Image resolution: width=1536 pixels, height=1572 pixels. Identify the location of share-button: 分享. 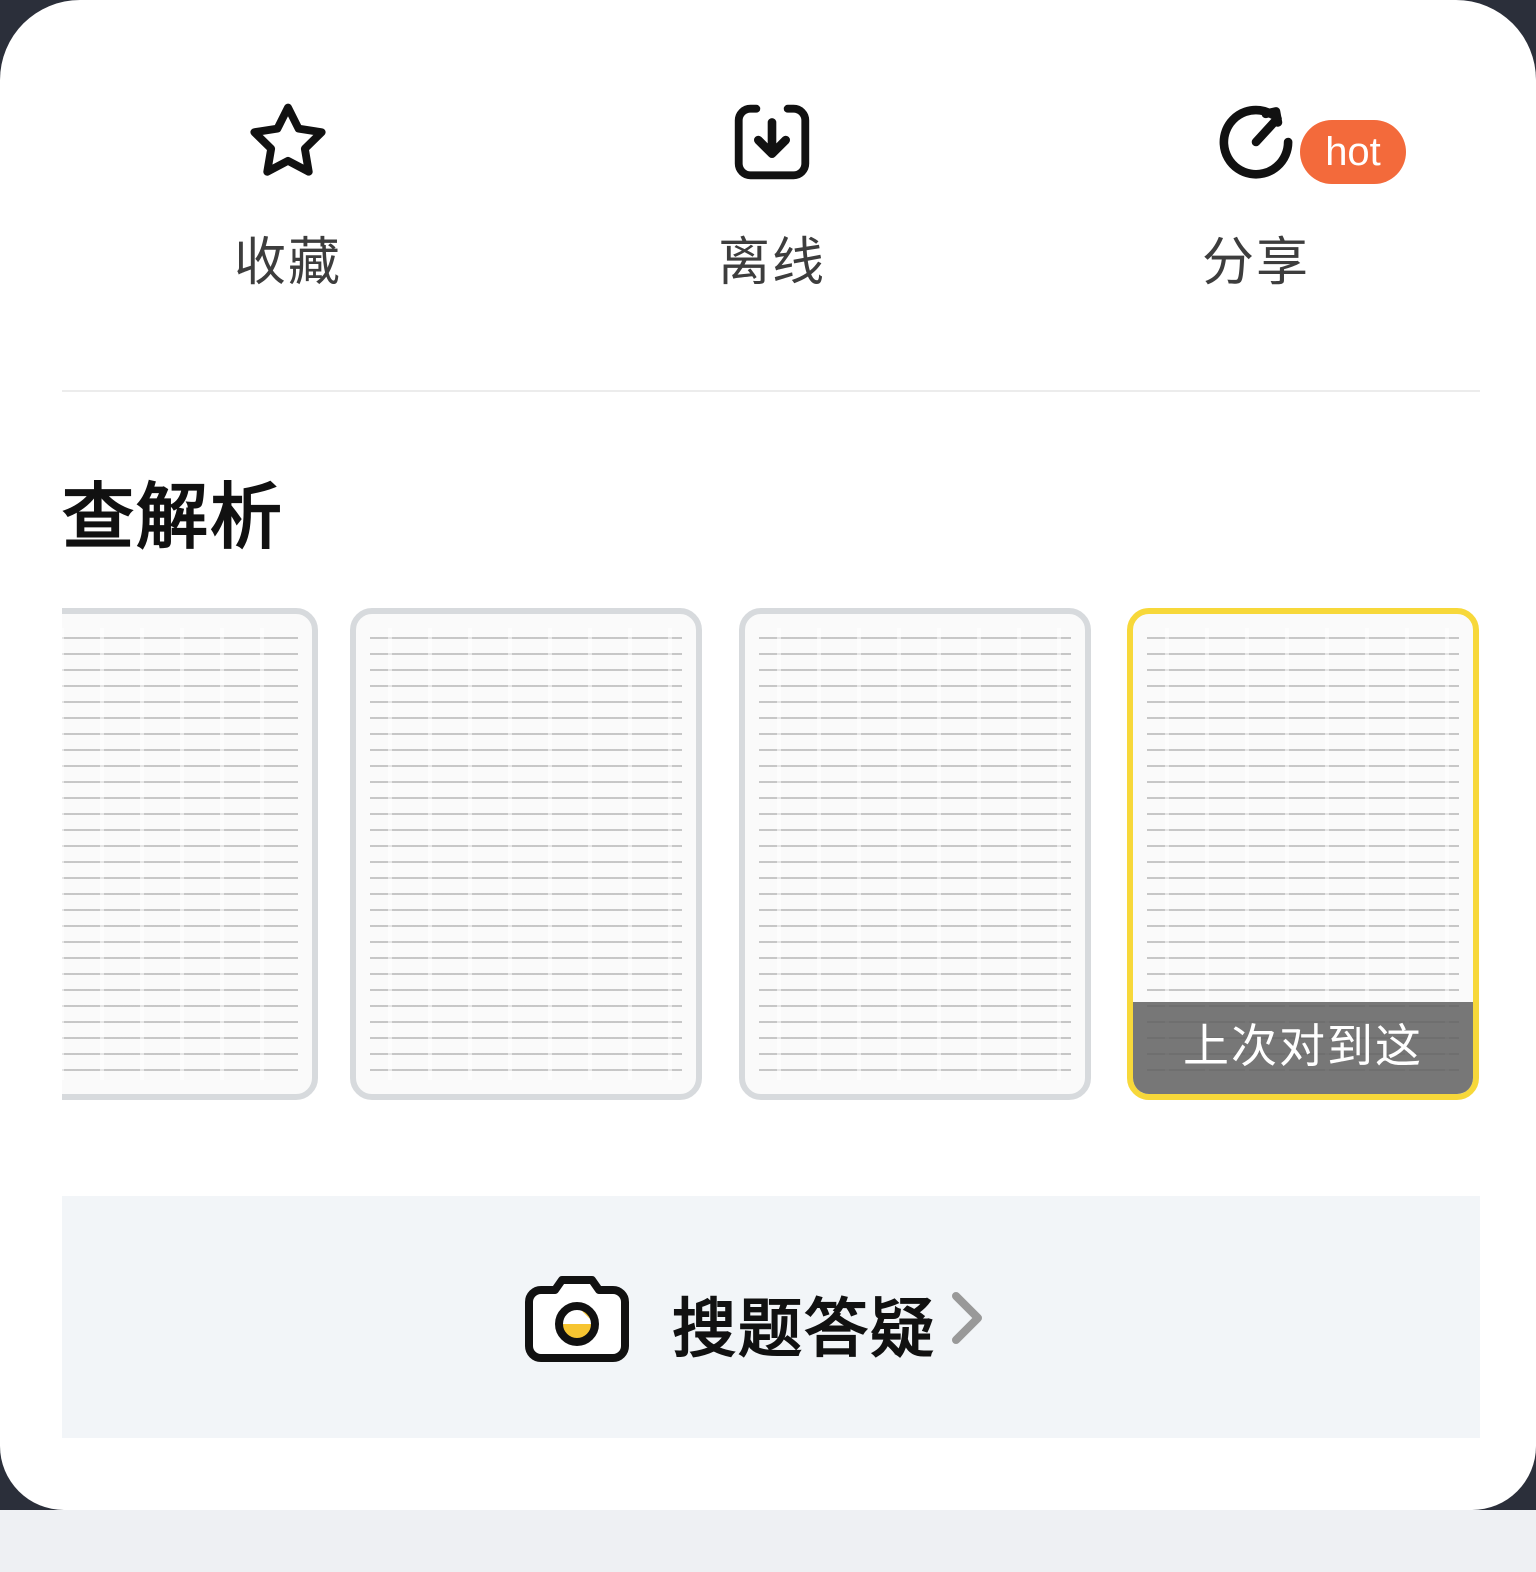
(1256, 190).